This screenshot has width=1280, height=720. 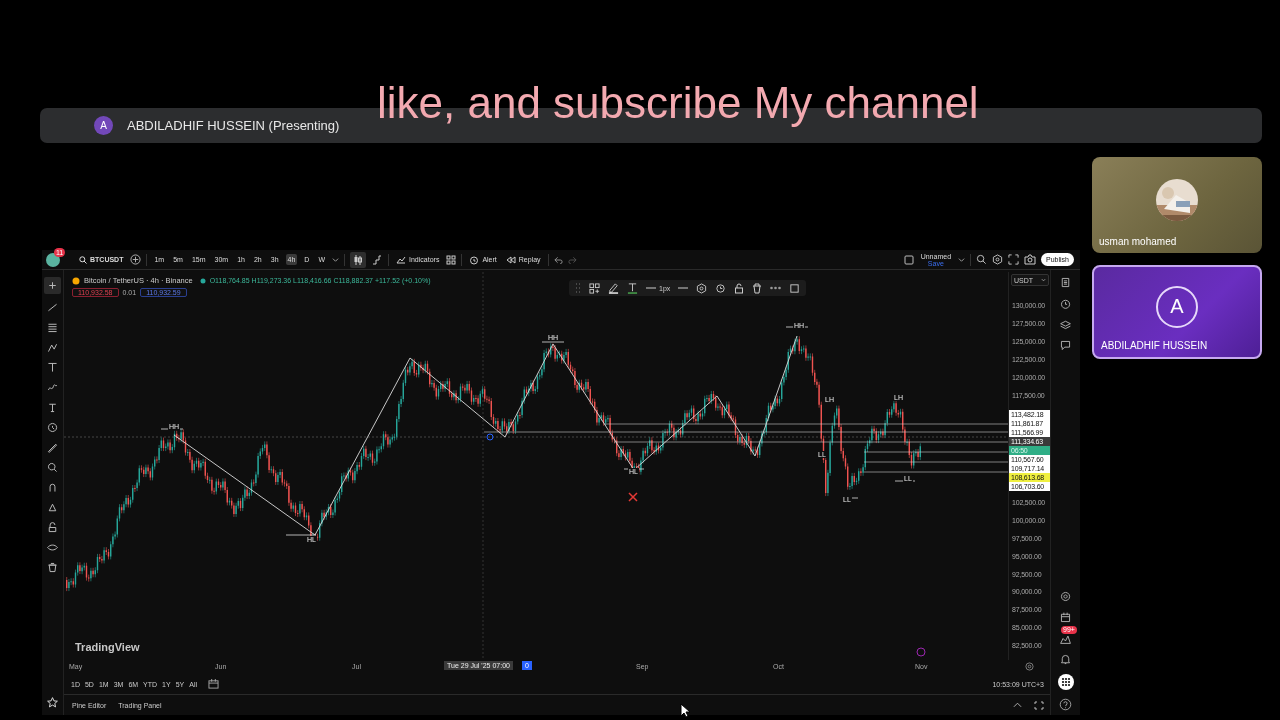 I want to click on target-icon, so click(x=1065, y=596).